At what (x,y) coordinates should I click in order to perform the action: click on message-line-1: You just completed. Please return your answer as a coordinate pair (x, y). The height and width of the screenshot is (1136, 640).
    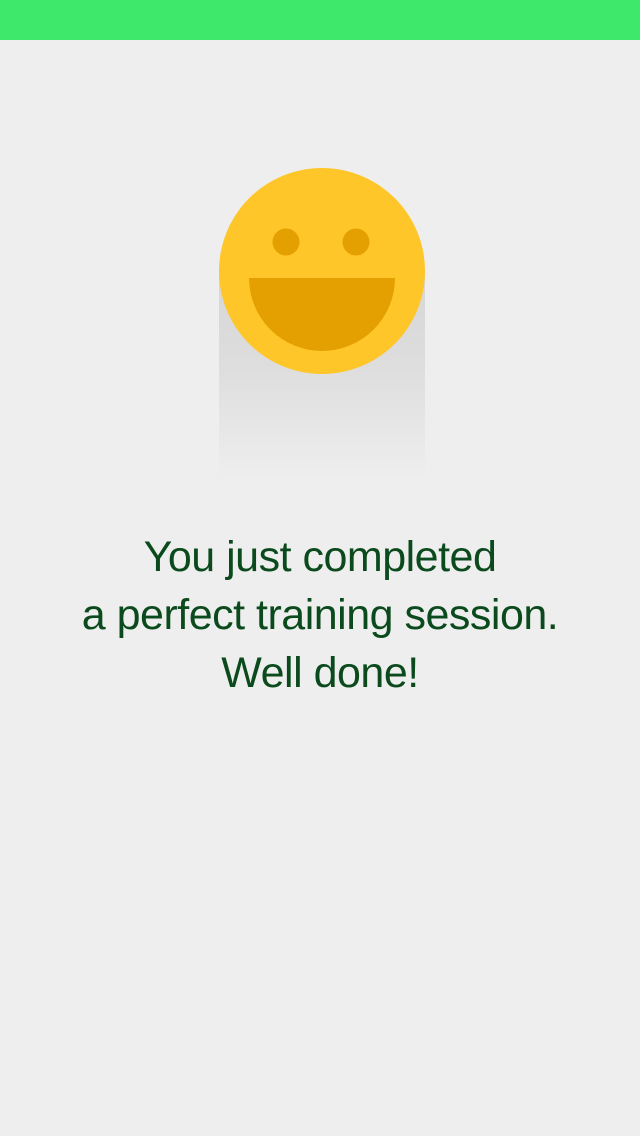
    Looking at the image, I should click on (320, 557).